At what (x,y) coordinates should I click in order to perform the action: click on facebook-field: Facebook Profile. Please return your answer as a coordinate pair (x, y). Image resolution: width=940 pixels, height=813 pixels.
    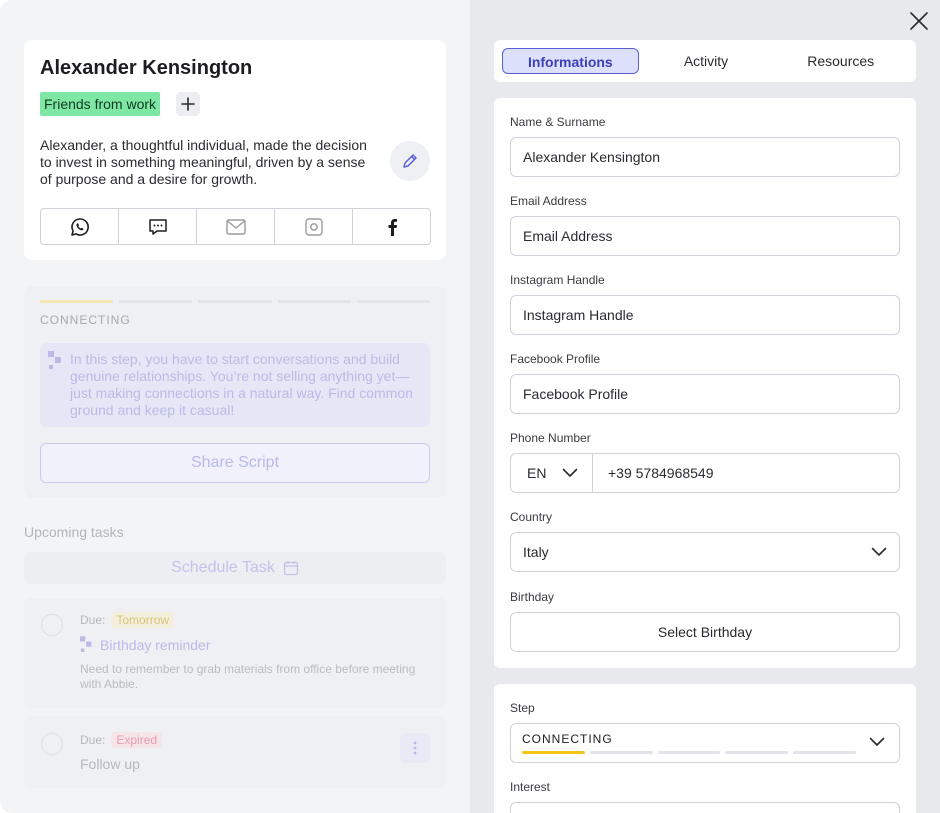
    Looking at the image, I should click on (705, 394).